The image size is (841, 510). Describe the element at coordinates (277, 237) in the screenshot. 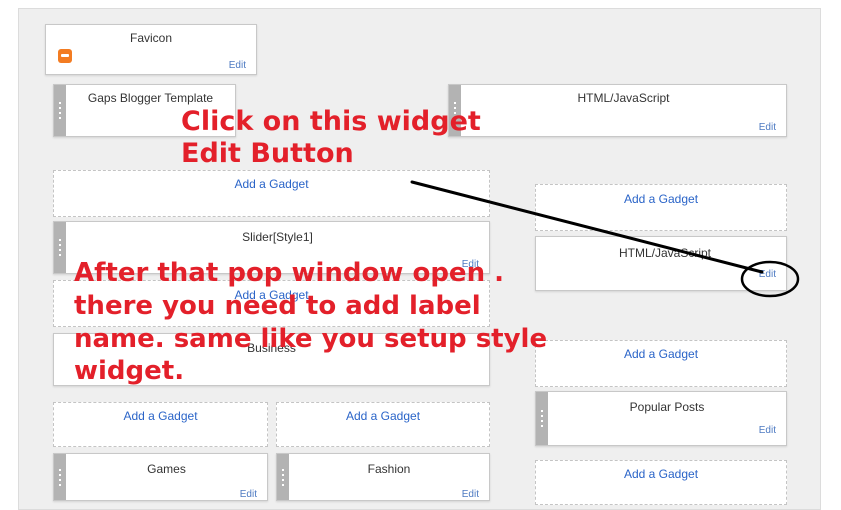

I see `slider-title: Slider[Style1]` at that location.